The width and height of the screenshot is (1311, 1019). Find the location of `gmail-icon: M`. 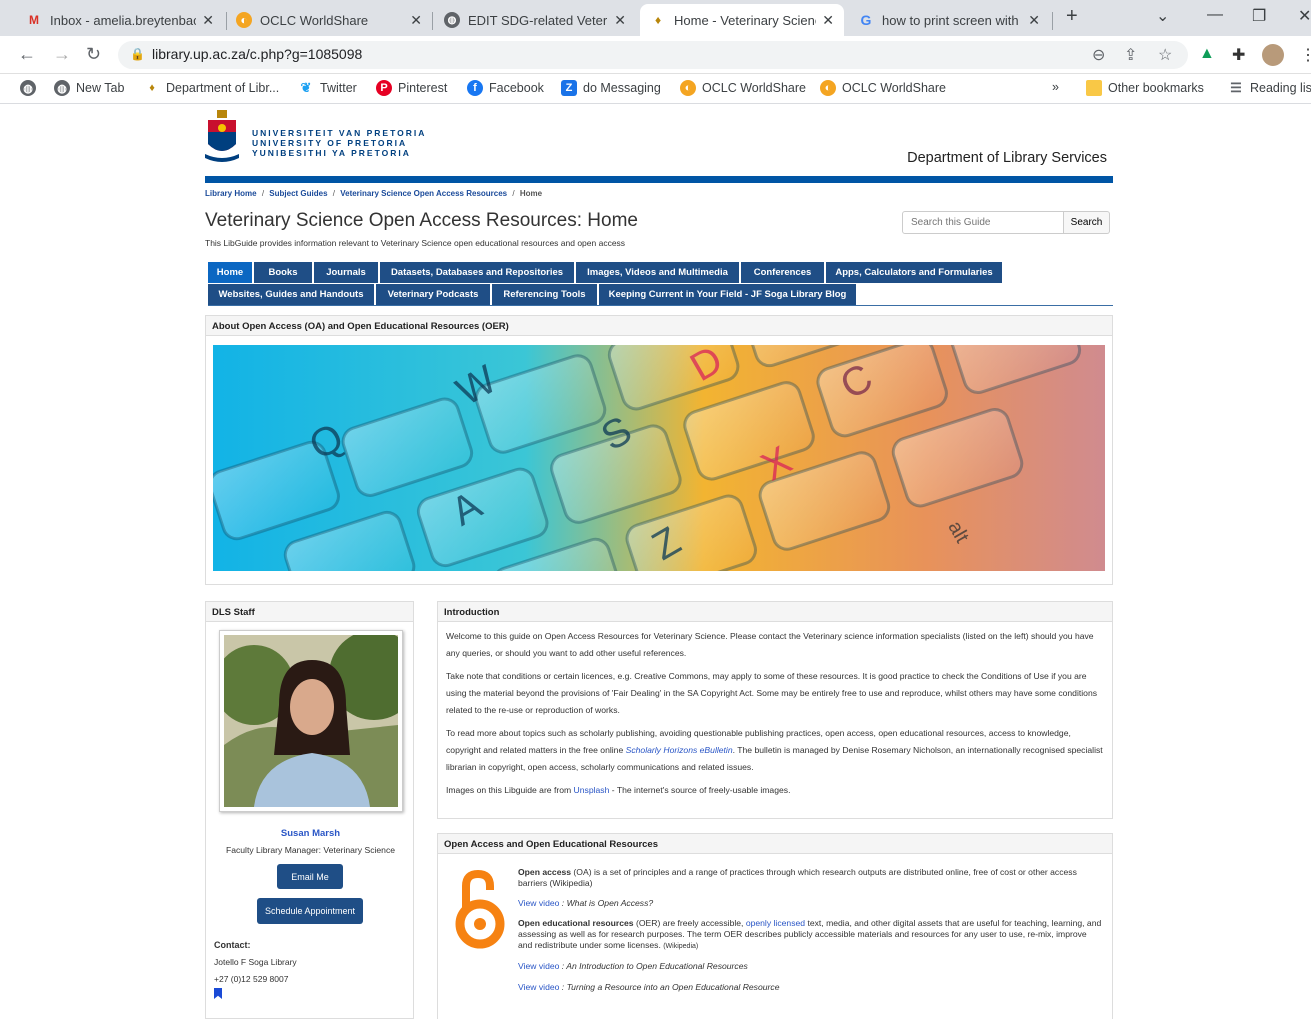

gmail-icon: M is located at coordinates (34, 20).